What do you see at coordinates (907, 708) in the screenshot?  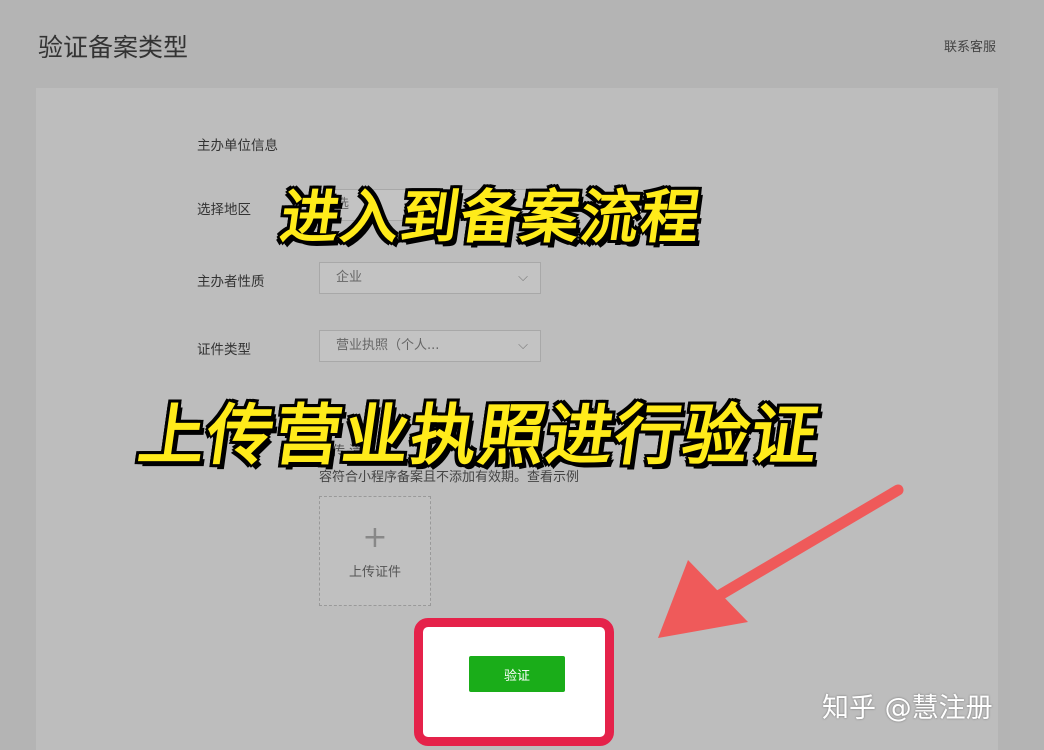 I see `watermark: 知乎 @慧注册` at bounding box center [907, 708].